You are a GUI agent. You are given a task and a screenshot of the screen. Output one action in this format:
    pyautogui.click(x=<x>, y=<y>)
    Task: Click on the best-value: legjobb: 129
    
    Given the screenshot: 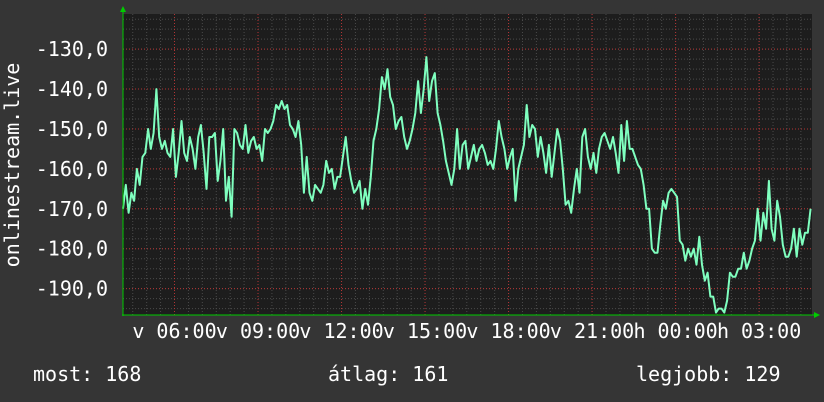 What is the action you would take?
    pyautogui.click(x=708, y=374)
    